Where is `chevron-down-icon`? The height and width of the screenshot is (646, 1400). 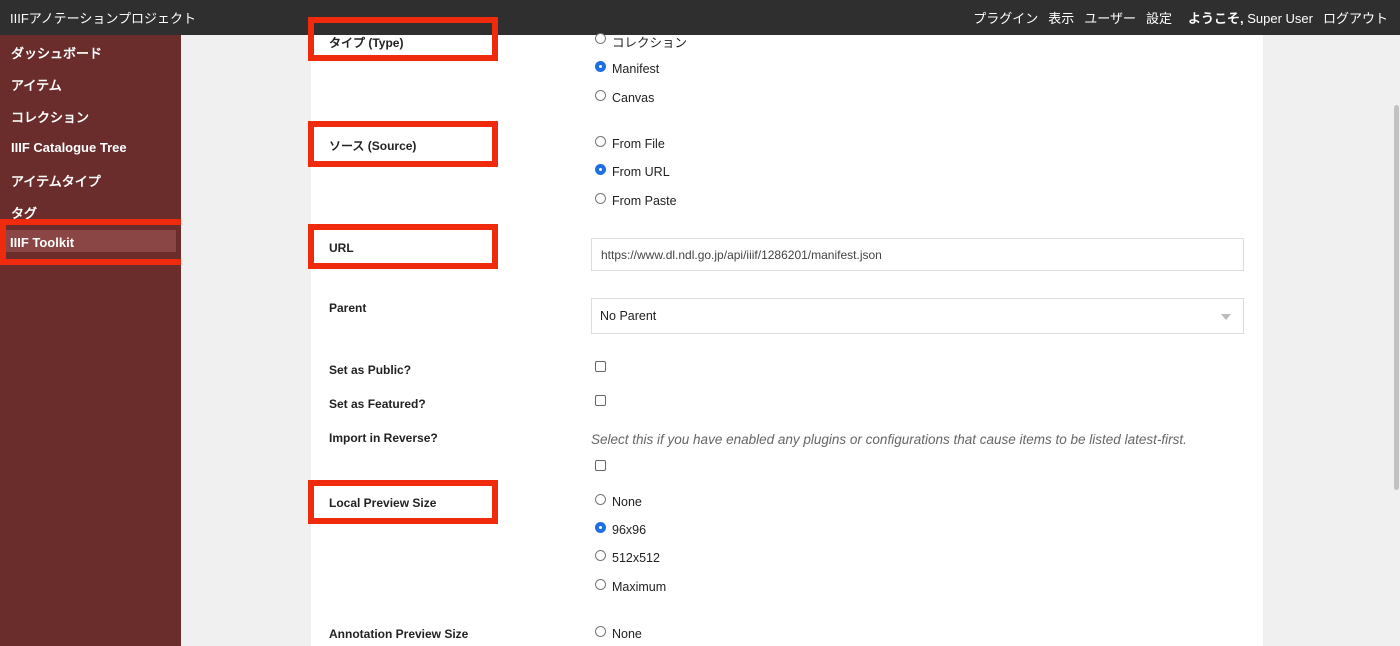 chevron-down-icon is located at coordinates (1226, 317).